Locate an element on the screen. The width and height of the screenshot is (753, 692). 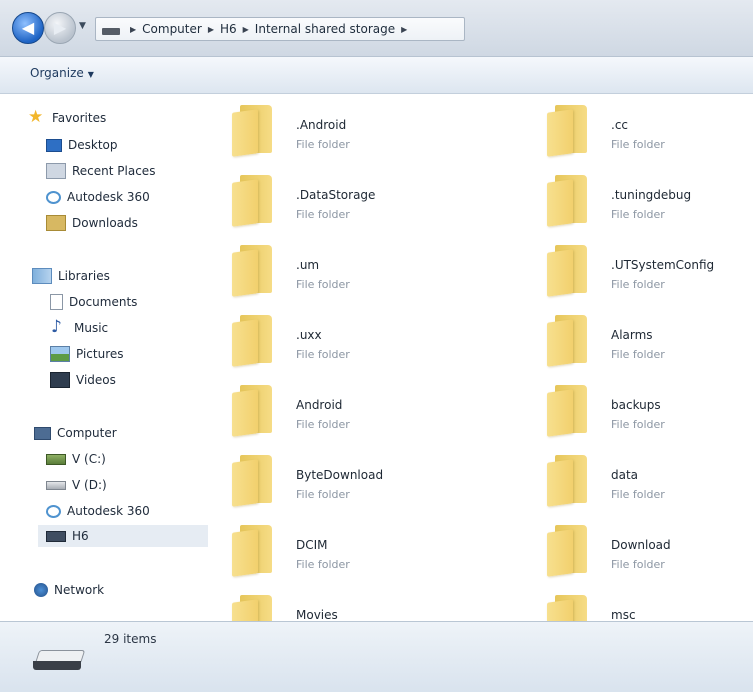
forward-button: ▶ is located at coordinates (60, 28).